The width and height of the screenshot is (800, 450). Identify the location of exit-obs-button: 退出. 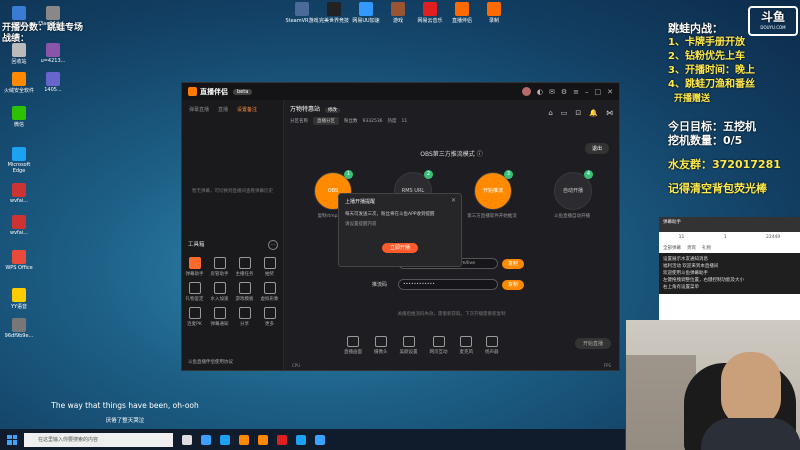
(596, 148).